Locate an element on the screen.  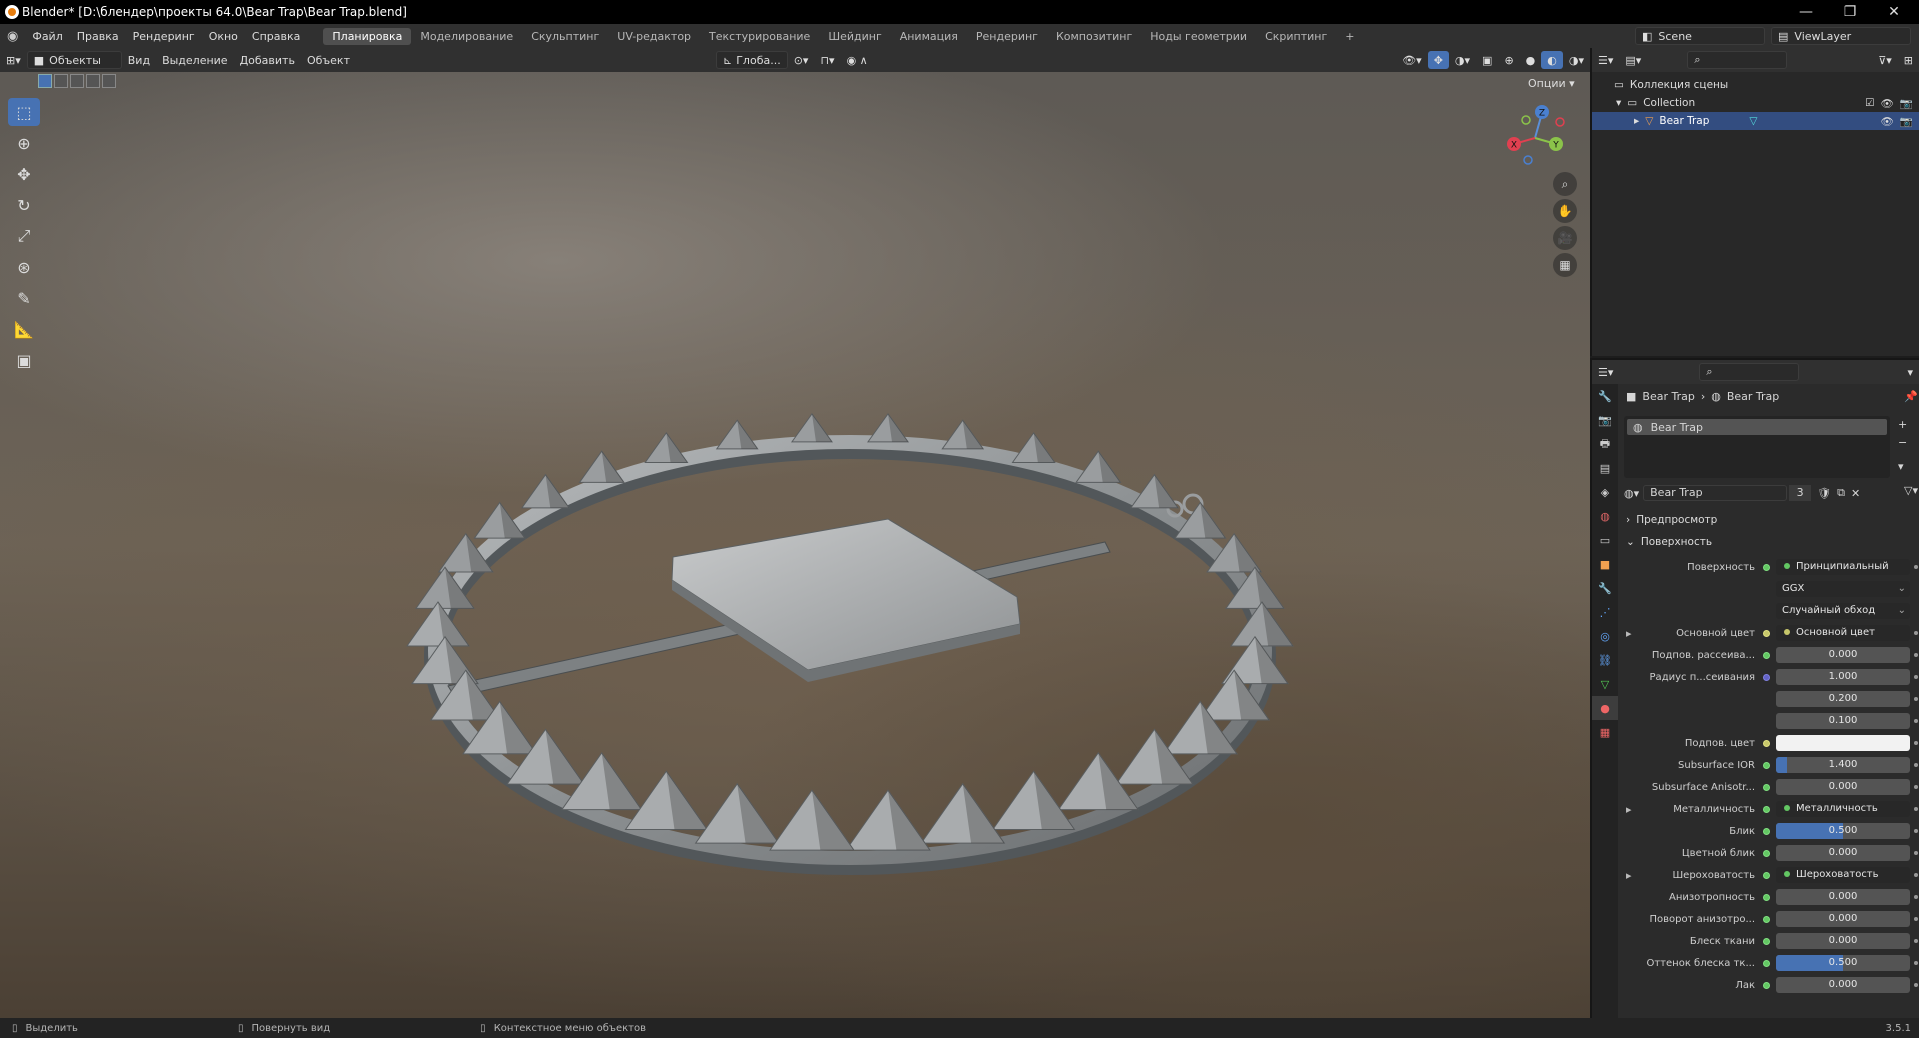
menu-render: Рендеринг is located at coordinates (164, 36).